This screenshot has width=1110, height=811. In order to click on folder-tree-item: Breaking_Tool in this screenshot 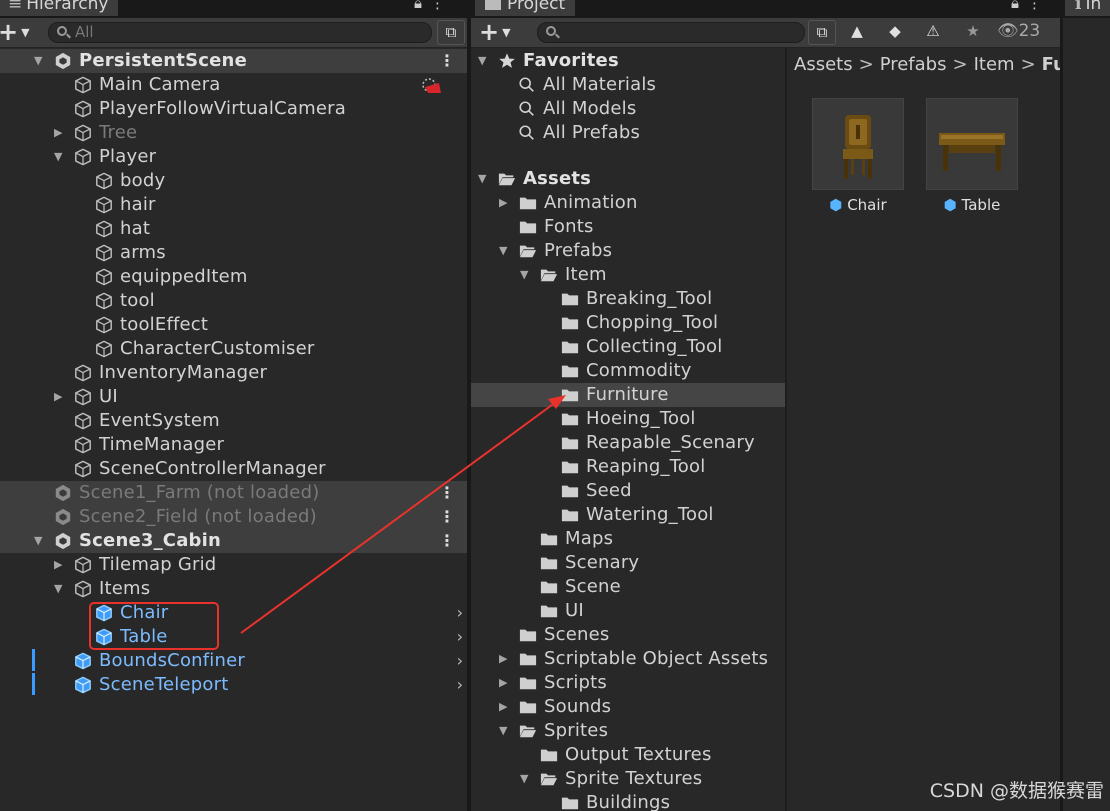, I will do `click(628, 299)`.